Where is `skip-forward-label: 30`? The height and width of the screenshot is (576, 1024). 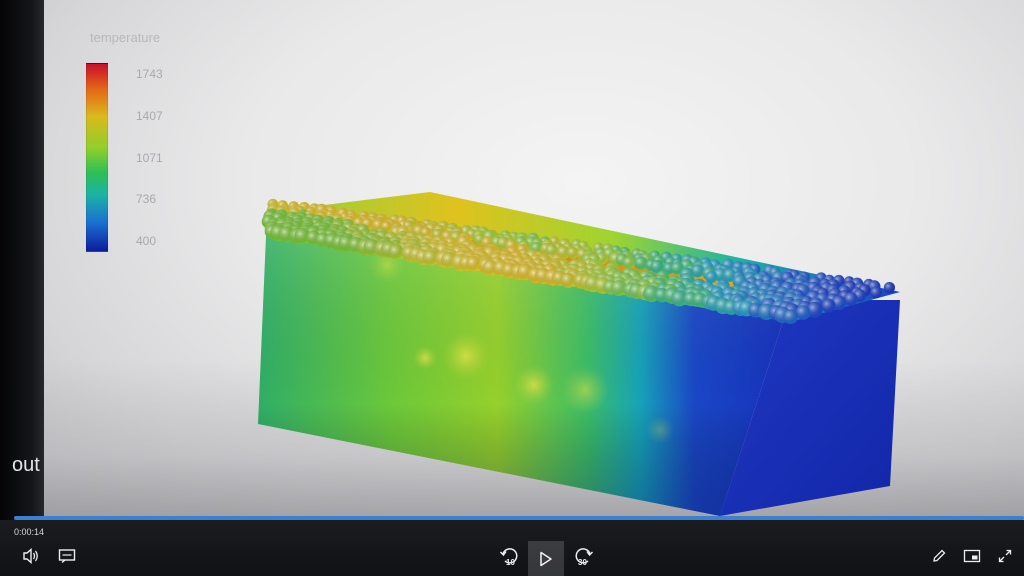
skip-forward-label: 30 is located at coordinates (582, 562).